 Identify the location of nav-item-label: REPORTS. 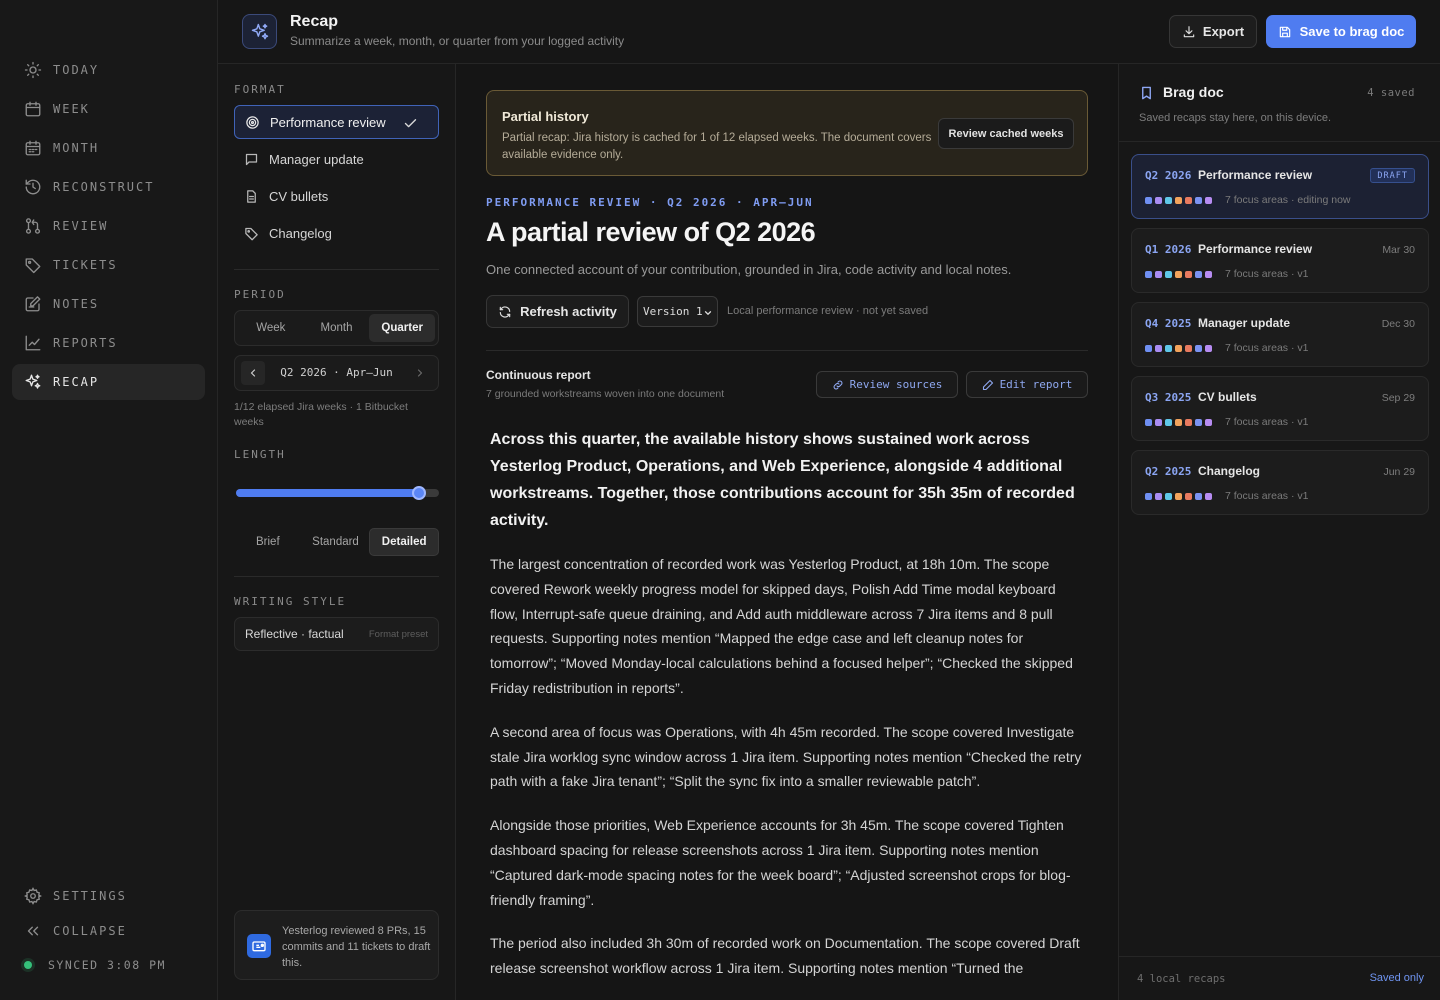
(85, 343).